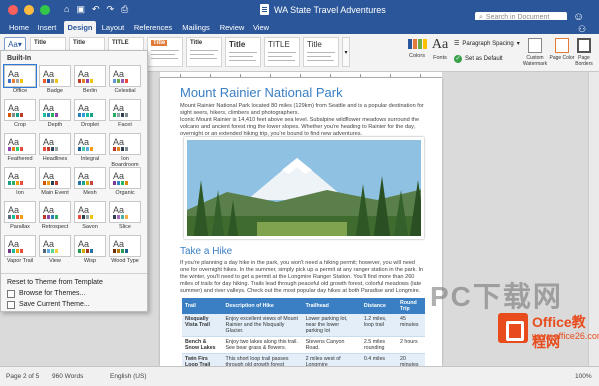 Image resolution: width=599 pixels, height=386 pixels. Describe the element at coordinates (11, 304) in the screenshot. I see `save-icon` at that location.